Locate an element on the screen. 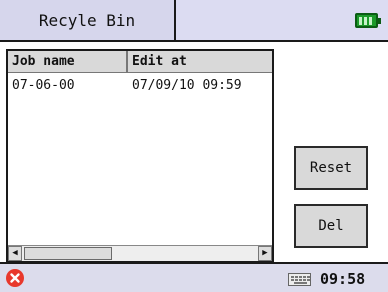 The image size is (388, 292). horizontal-scrollbar: ◀ ▶ is located at coordinates (140, 253).